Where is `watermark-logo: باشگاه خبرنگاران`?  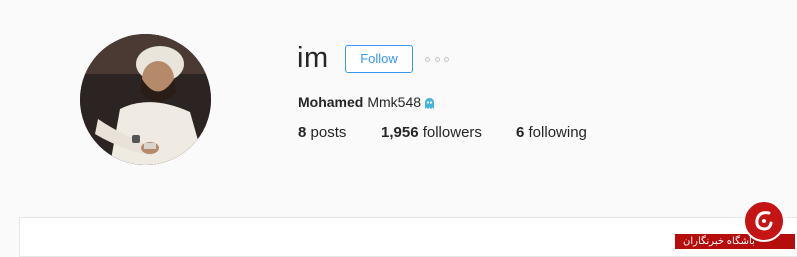 watermark-logo: باشگاه خبرنگاران is located at coordinates (735, 226).